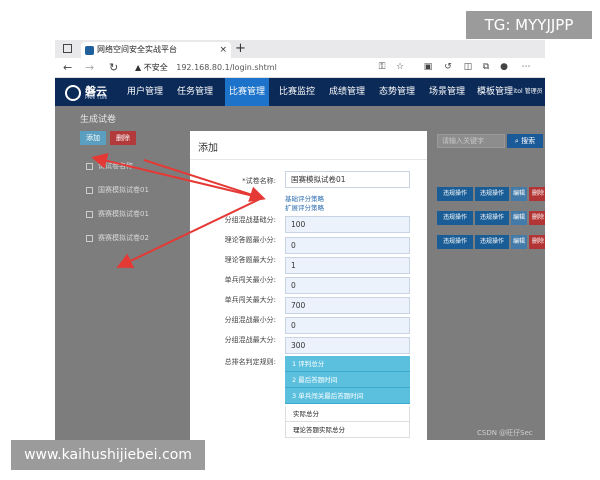  Describe the element at coordinates (250, 280) in the screenshot. I see `field-label: 单兵闯关最小分:` at that location.